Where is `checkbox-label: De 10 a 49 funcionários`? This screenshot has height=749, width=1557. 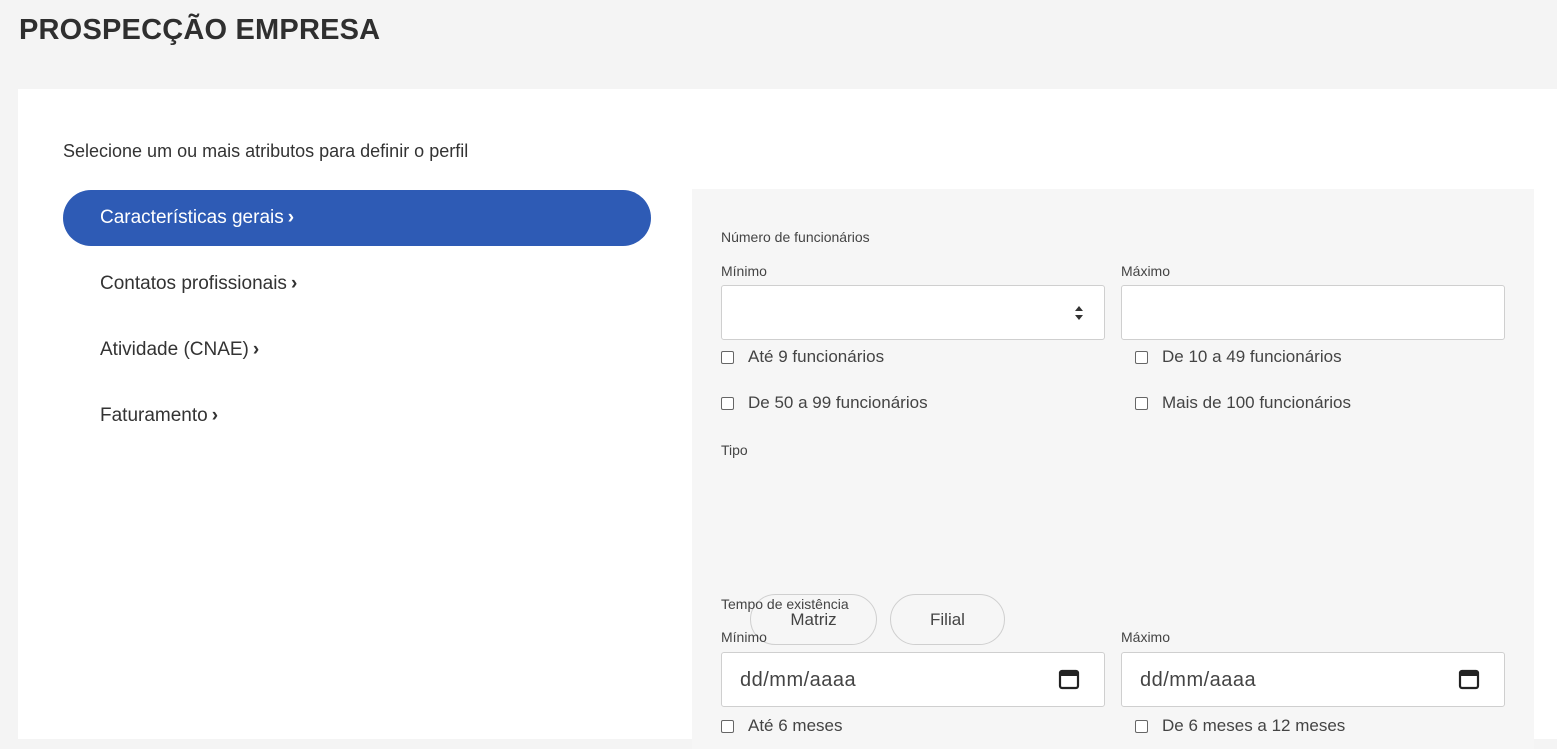 checkbox-label: De 10 a 49 funcionários is located at coordinates (1252, 356).